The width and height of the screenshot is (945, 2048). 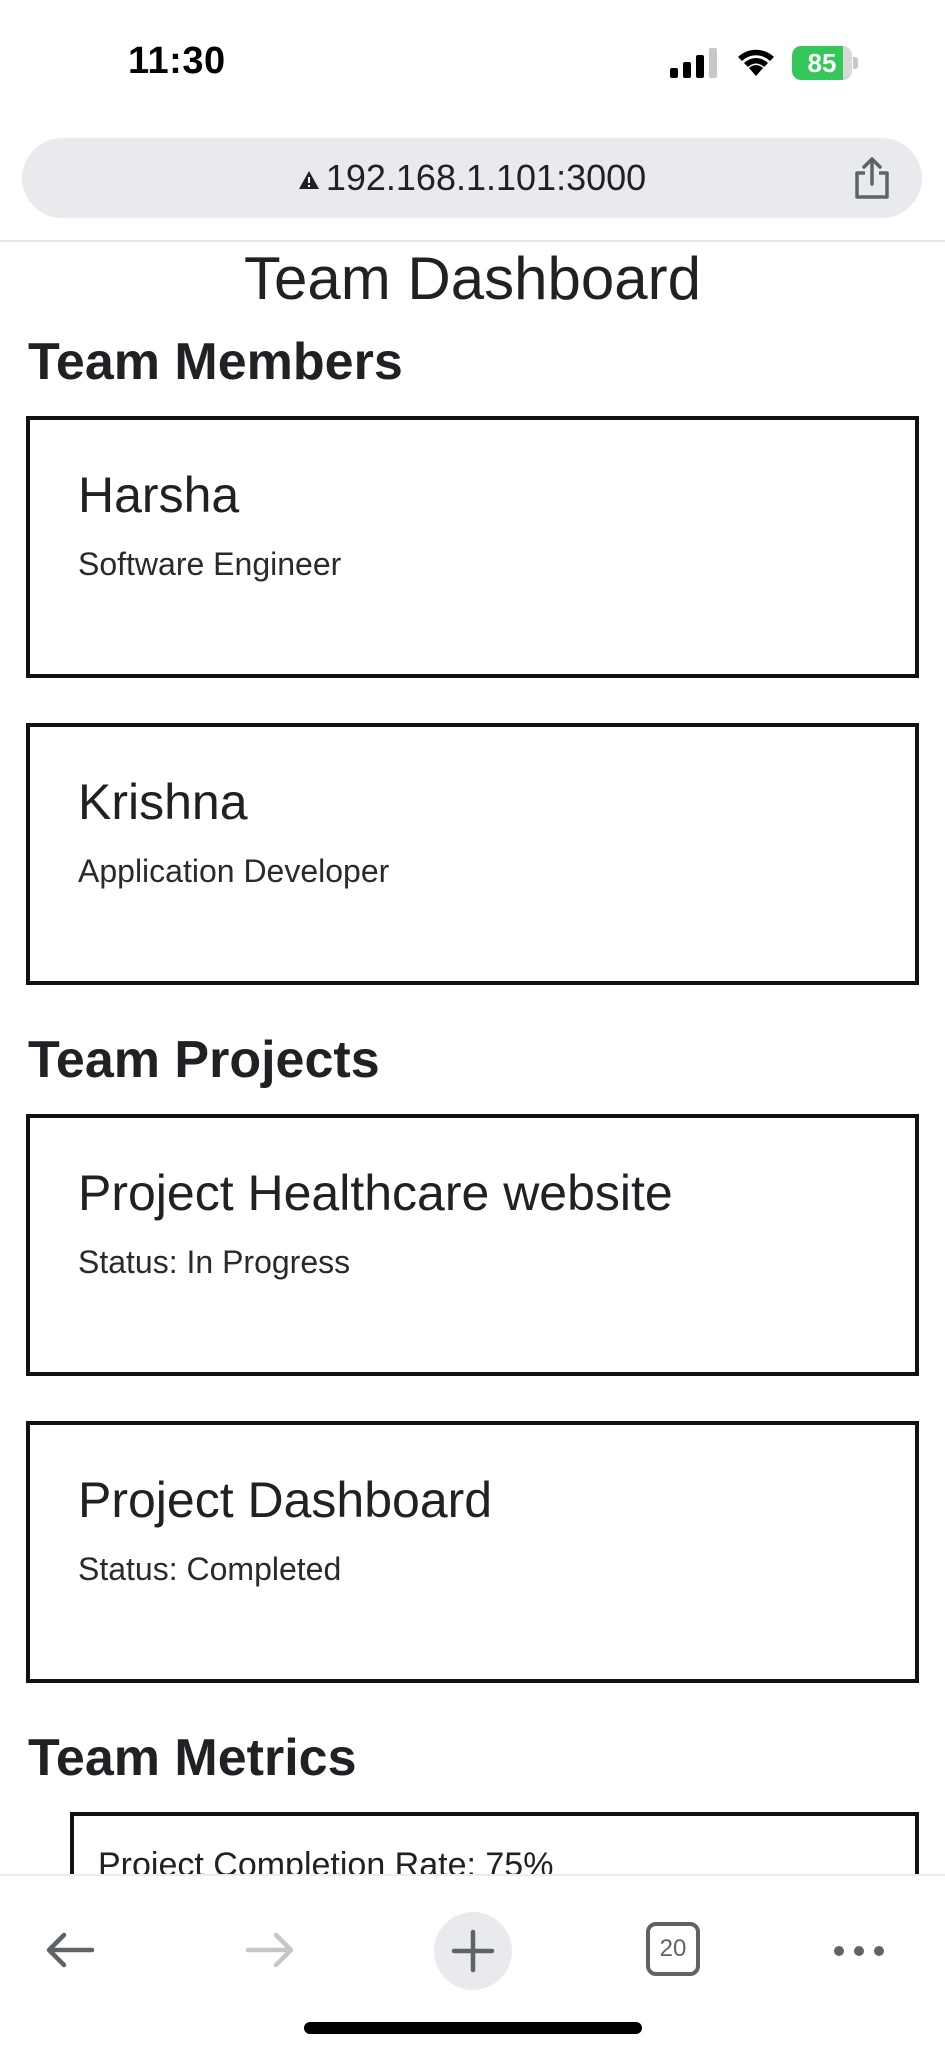 I want to click on member-role: Software Engineer, so click(x=210, y=564).